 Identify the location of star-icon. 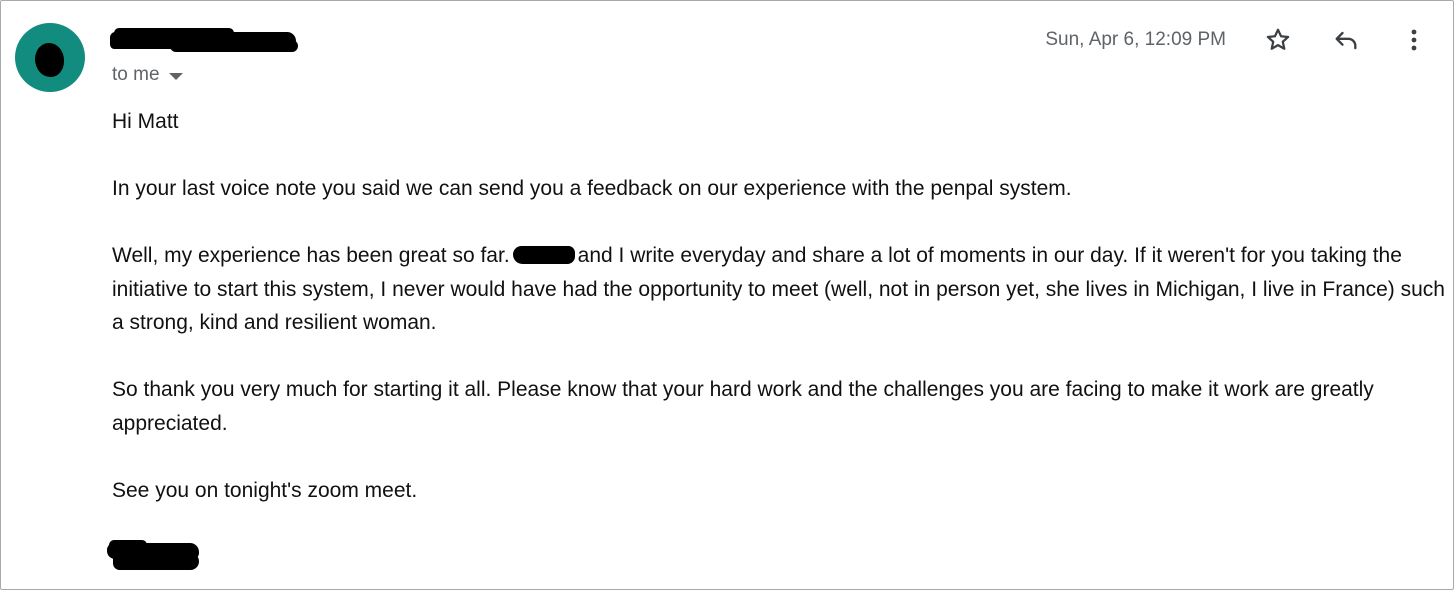
(1278, 40).